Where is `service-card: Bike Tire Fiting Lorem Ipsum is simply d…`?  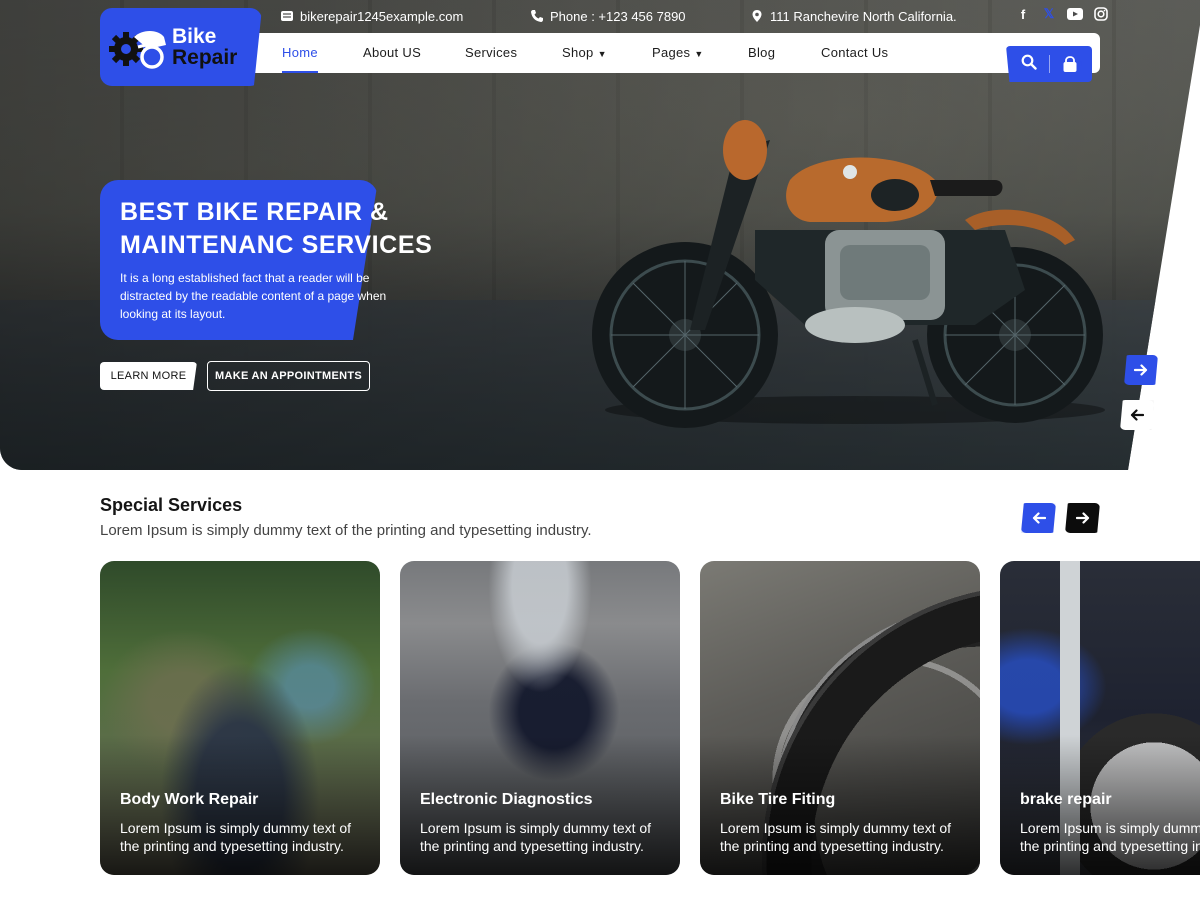 service-card: Bike Tire Fiting Lorem Ipsum is simply d… is located at coordinates (840, 718).